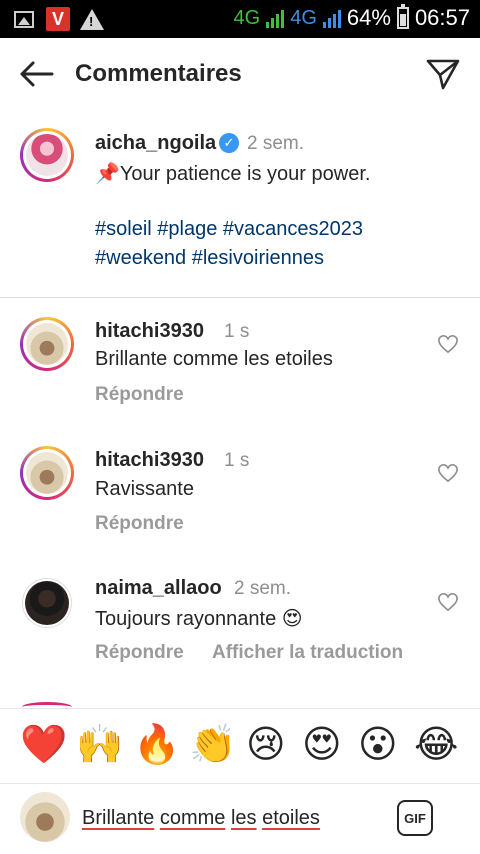  What do you see at coordinates (199, 619) in the screenshot?
I see `comment-text: Toujours rayonnante 😍` at bounding box center [199, 619].